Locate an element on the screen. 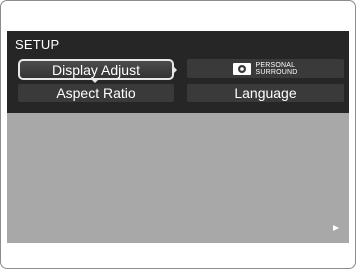 This screenshot has width=356, height=269. selection-down-marker is located at coordinates (95, 81).